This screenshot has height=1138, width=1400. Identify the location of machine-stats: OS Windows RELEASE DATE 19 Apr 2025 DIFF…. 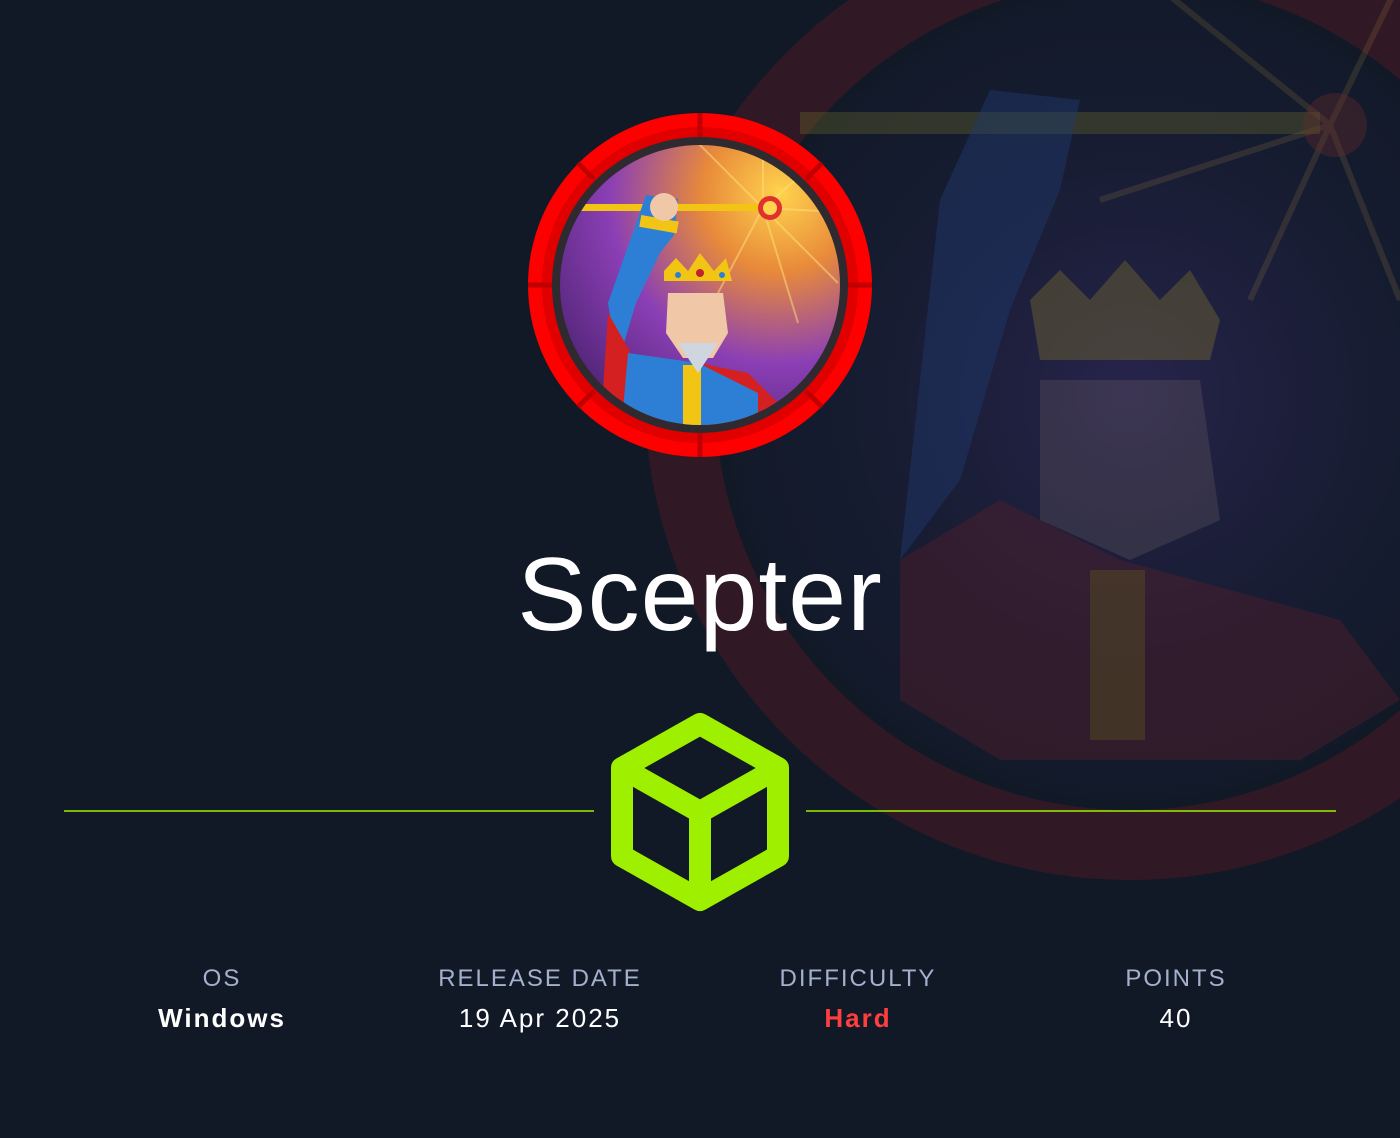
(700, 1007).